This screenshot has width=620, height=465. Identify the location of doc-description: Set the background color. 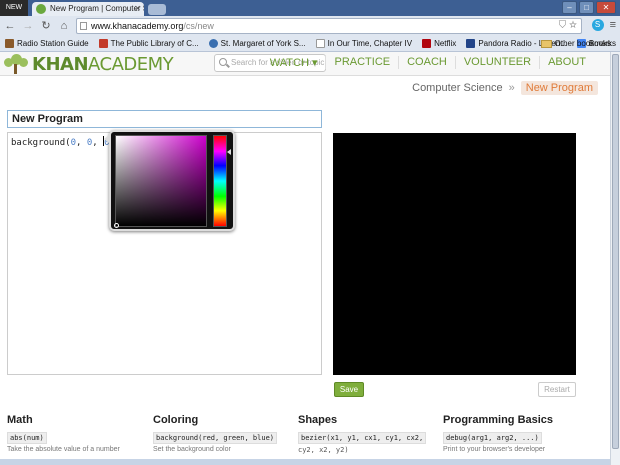
(192, 449).